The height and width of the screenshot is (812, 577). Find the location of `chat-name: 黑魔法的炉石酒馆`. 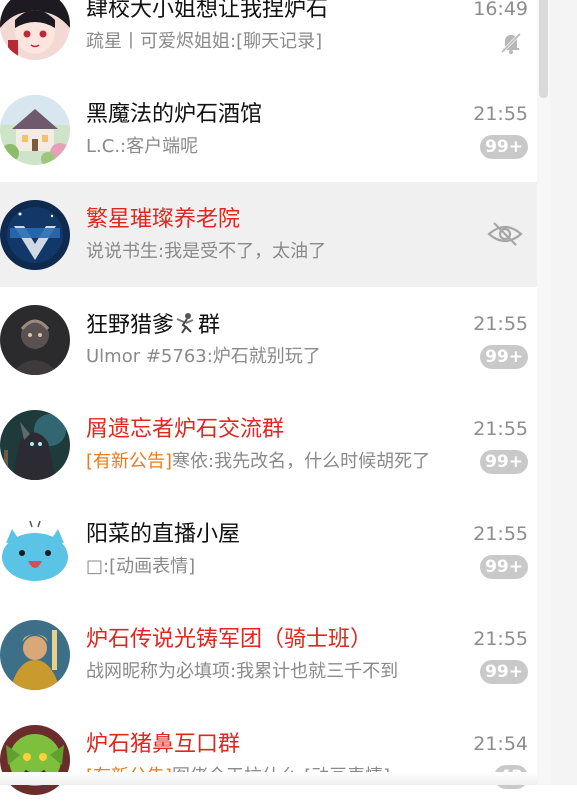

chat-name: 黑魔法的炉石酒馆 is located at coordinates (174, 114).